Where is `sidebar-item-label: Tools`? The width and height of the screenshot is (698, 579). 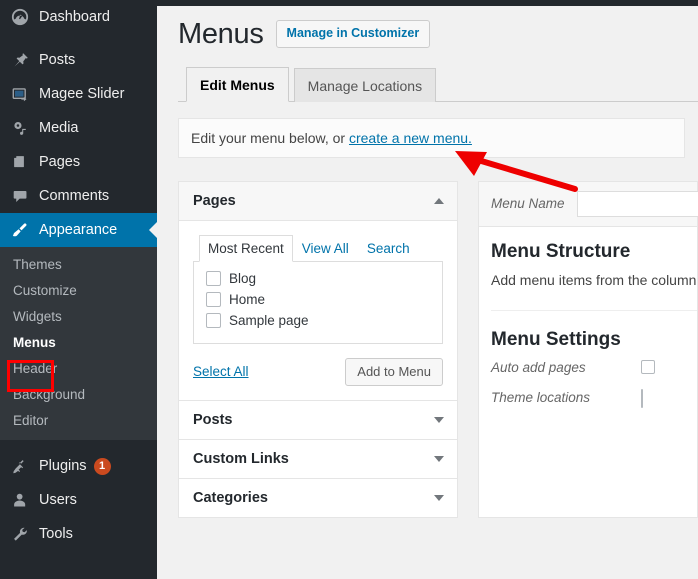
sidebar-item-label: Tools is located at coordinates (56, 534).